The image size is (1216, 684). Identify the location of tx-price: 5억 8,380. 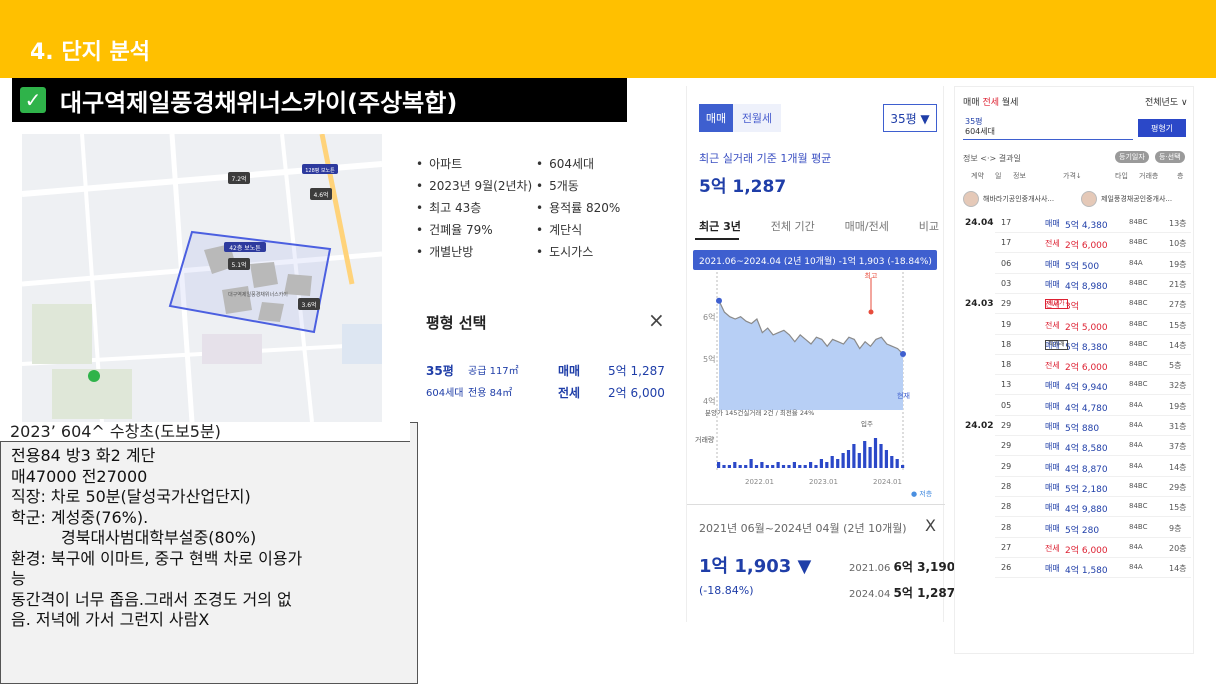
(1086, 347).